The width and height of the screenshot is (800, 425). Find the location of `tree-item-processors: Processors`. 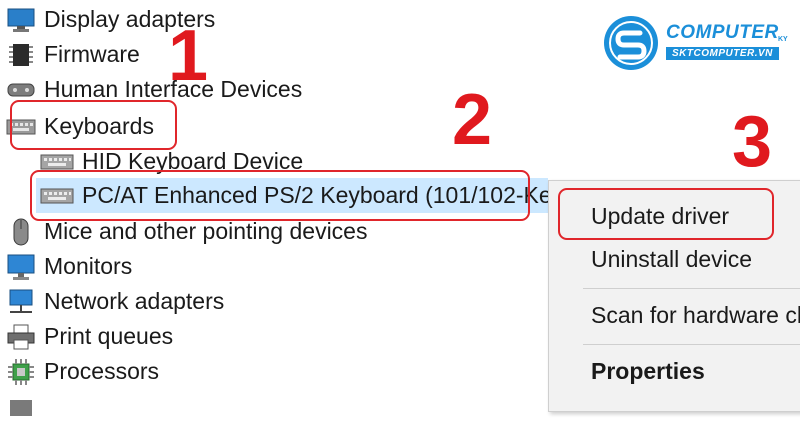

tree-item-processors: Processors is located at coordinates (82, 371).